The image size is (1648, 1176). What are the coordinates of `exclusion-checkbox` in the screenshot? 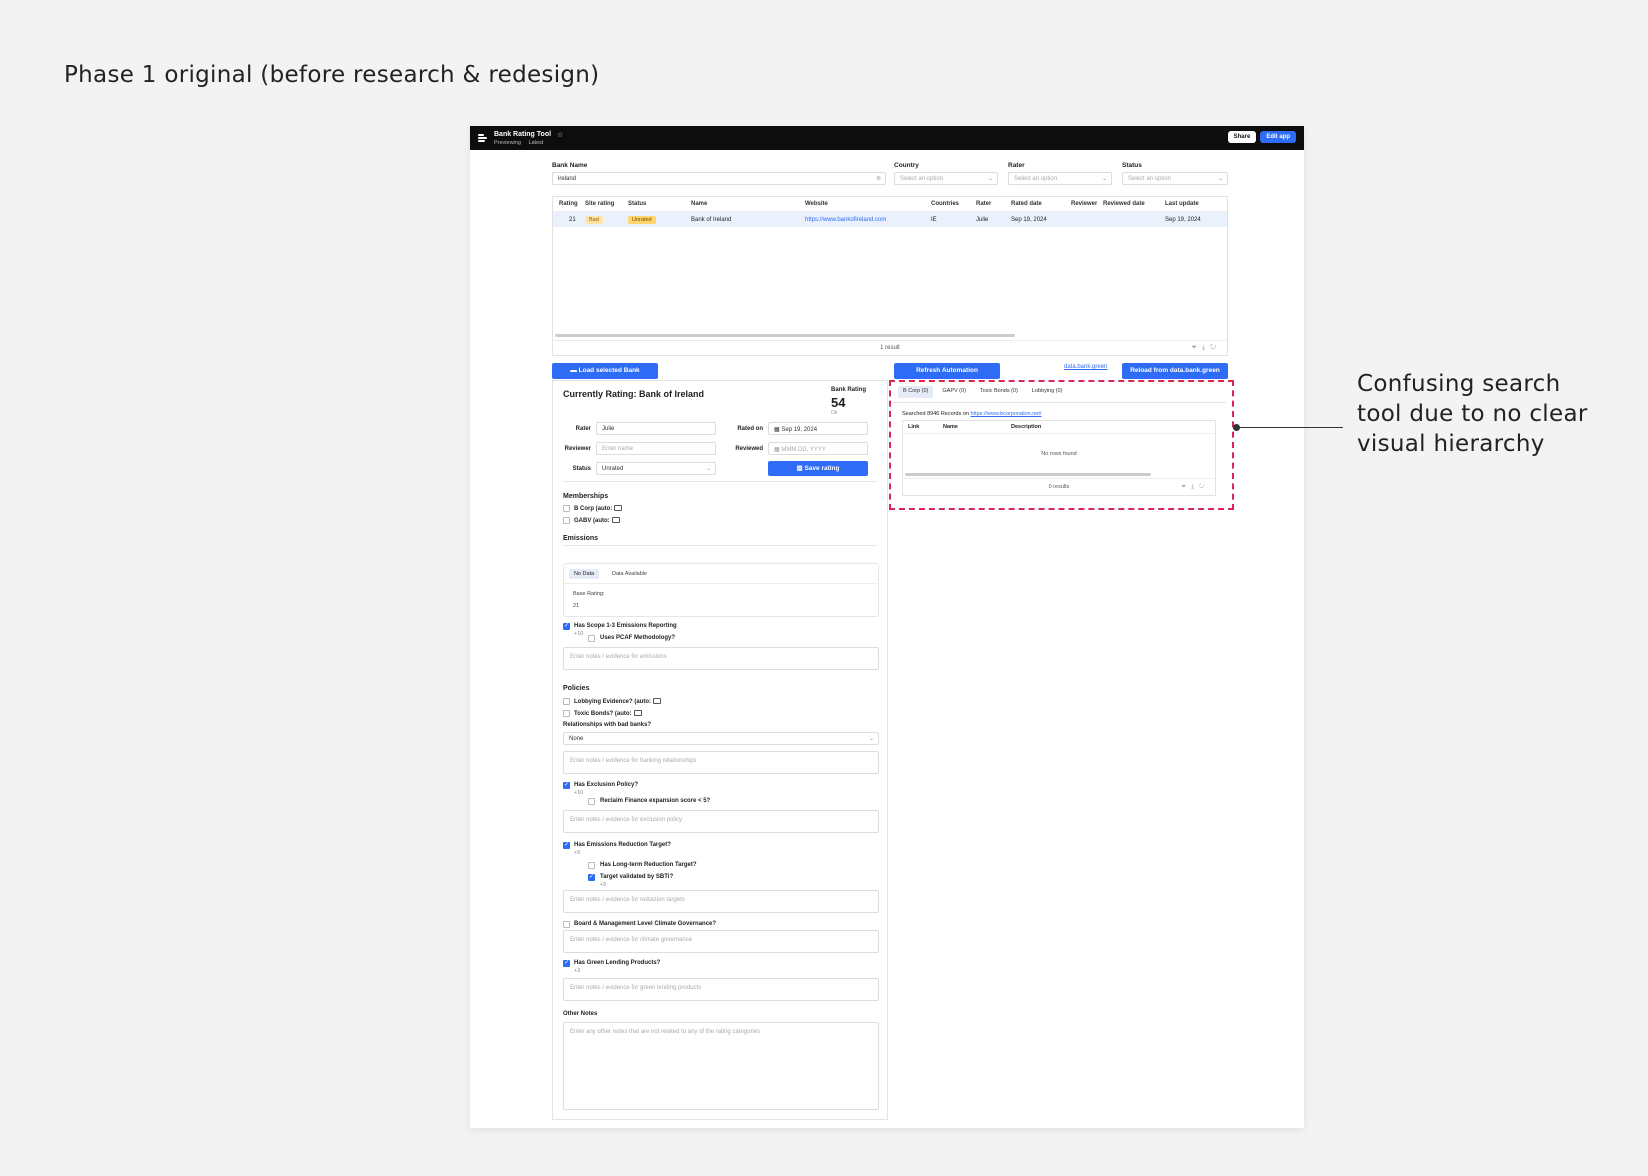 It's located at (566, 785).